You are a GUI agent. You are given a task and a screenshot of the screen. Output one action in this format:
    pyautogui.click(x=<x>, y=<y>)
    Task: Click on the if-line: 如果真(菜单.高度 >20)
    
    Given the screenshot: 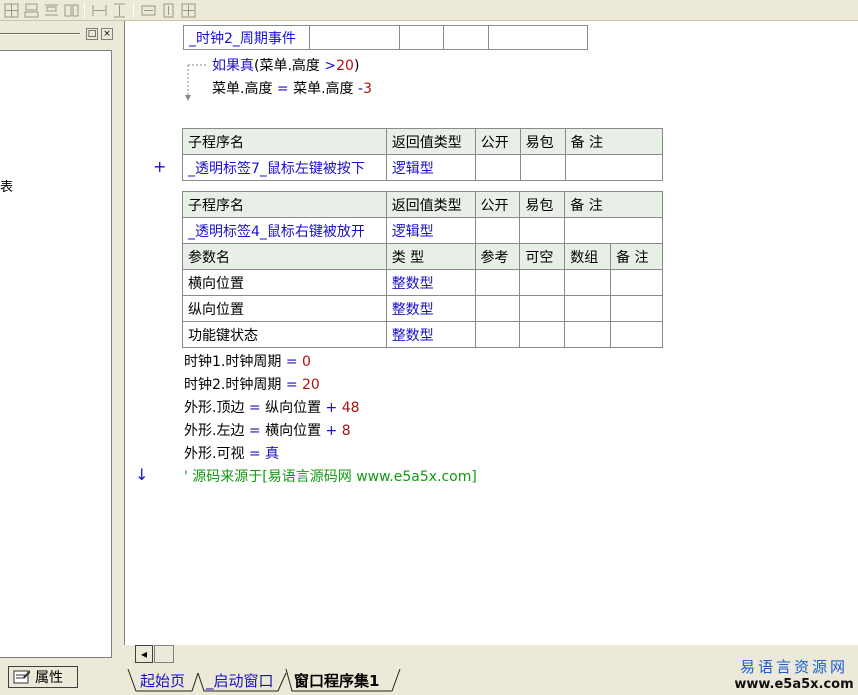 What is the action you would take?
    pyautogui.click(x=285, y=65)
    